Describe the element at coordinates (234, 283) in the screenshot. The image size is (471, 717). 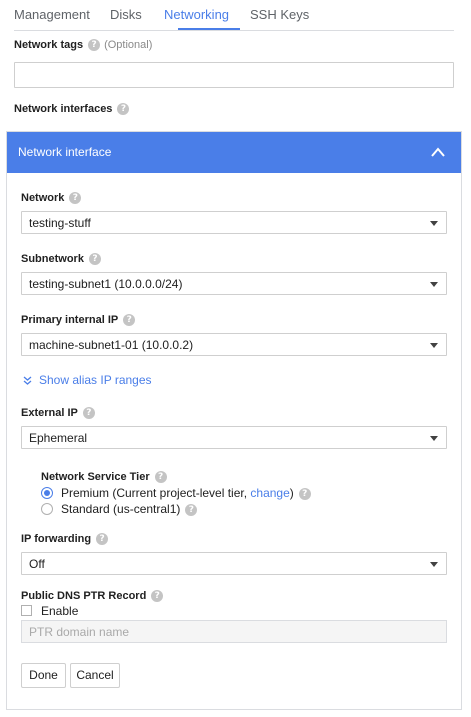
I see `subnetwork-select: testing-subnet1 (10.0.0.0/24)` at that location.